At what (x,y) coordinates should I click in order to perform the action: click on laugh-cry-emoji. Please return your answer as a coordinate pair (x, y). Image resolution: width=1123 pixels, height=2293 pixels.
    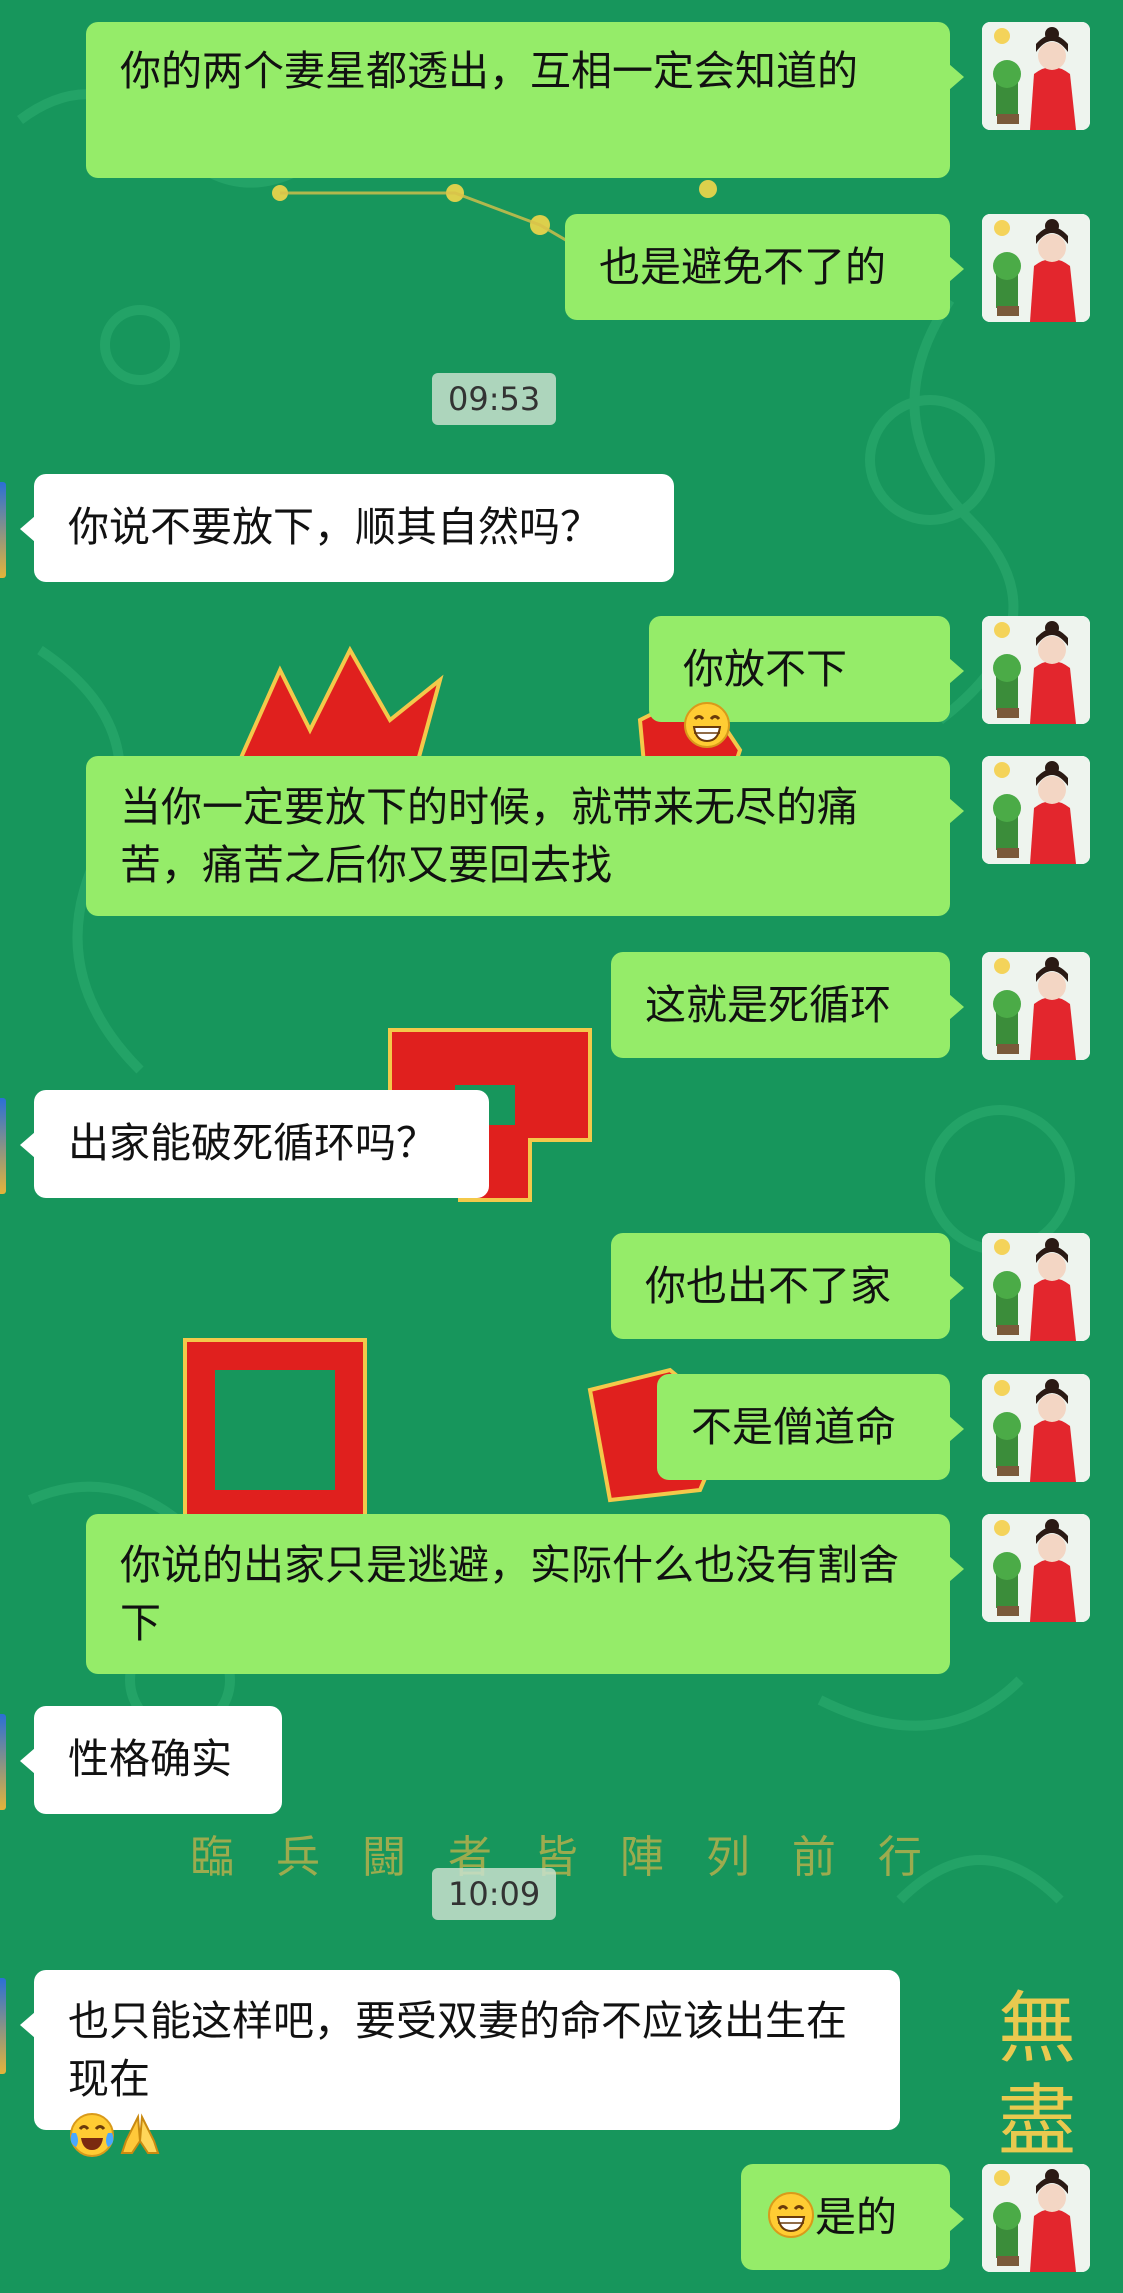
    Looking at the image, I should click on (92, 2135).